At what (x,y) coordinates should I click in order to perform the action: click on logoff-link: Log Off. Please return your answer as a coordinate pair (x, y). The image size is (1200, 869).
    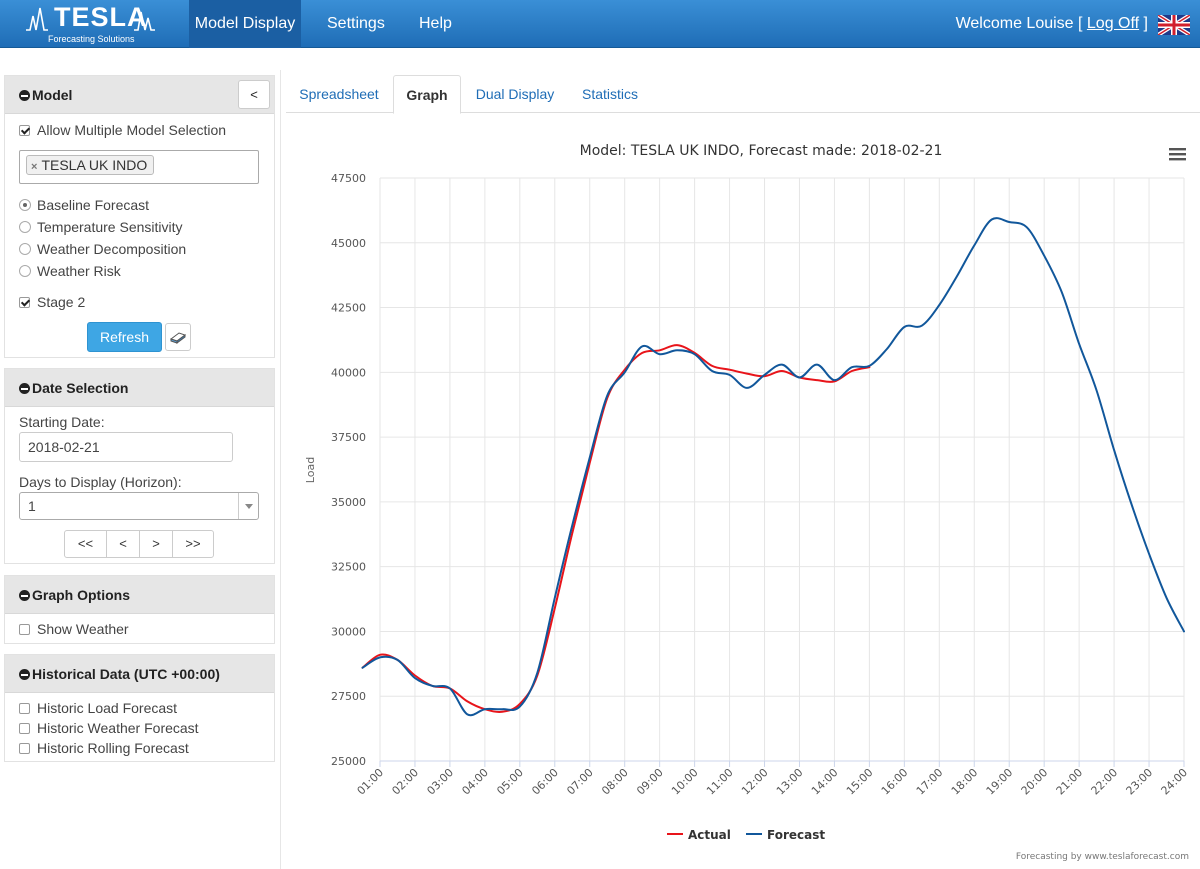
    Looking at the image, I should click on (1113, 23).